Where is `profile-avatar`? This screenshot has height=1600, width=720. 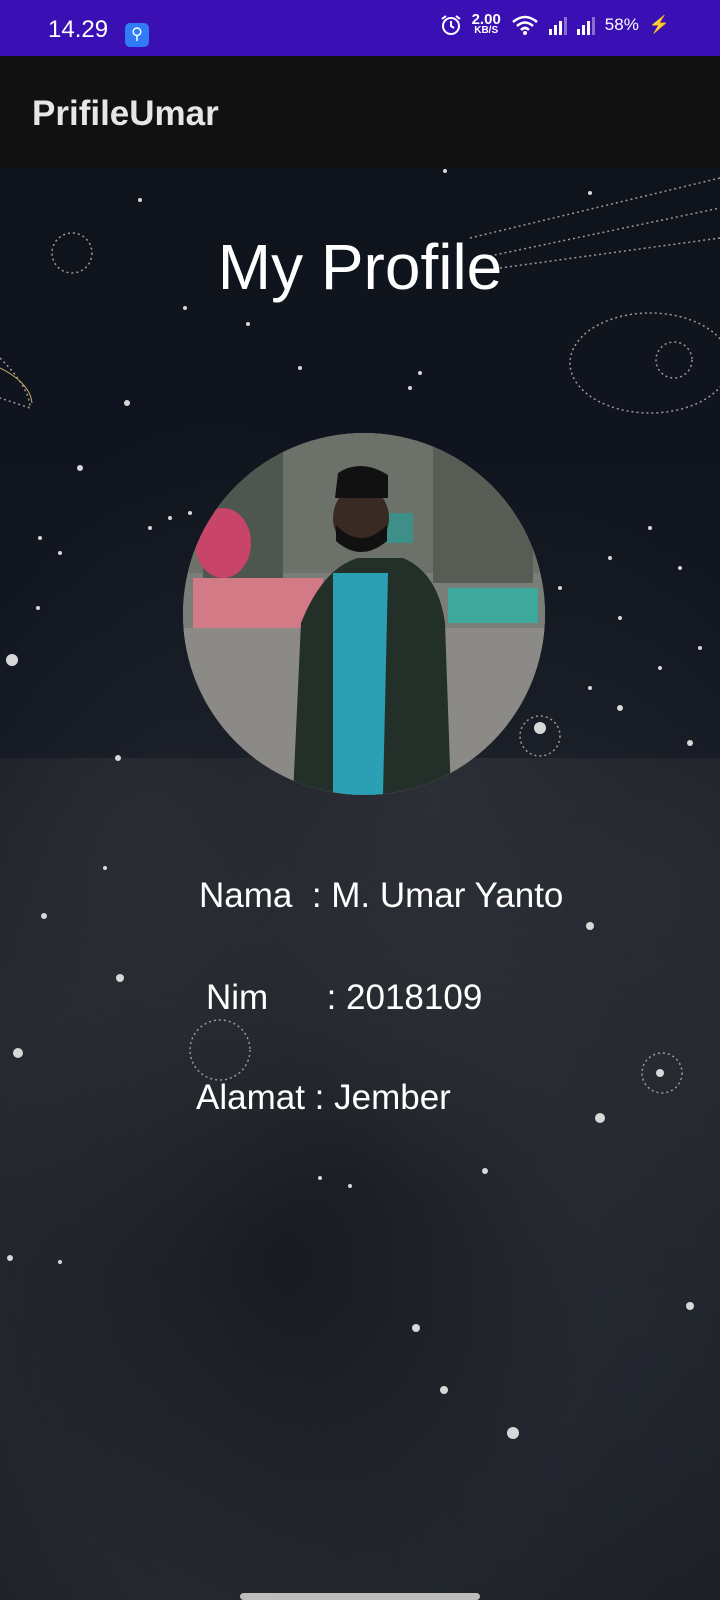
profile-avatar is located at coordinates (364, 614).